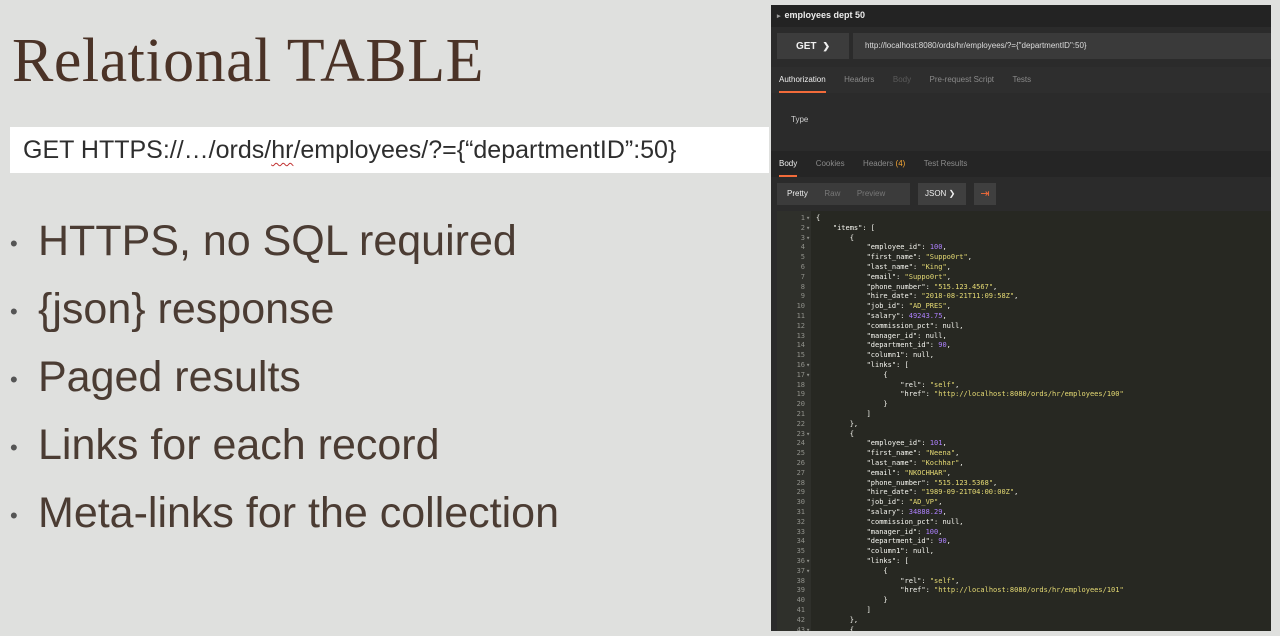 Image resolution: width=1280 pixels, height=636 pixels. Describe the element at coordinates (800, 472) in the screenshot. I see `line-number: 27` at that location.